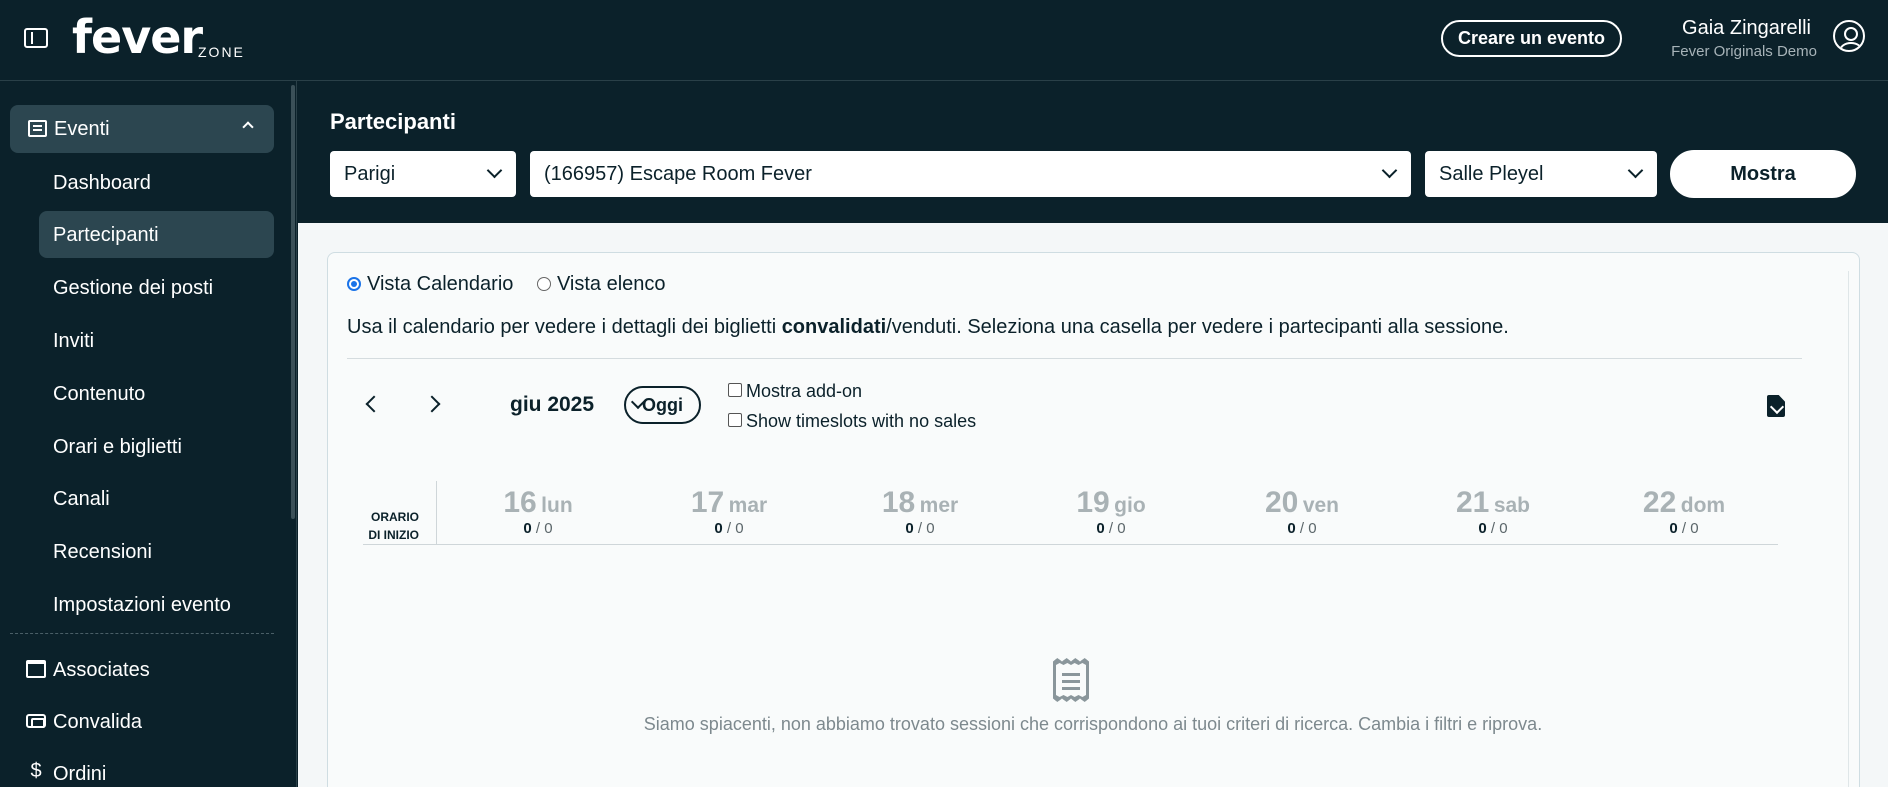  Describe the element at coordinates (834, 327) in the screenshot. I see `description-bold: convalidati` at that location.